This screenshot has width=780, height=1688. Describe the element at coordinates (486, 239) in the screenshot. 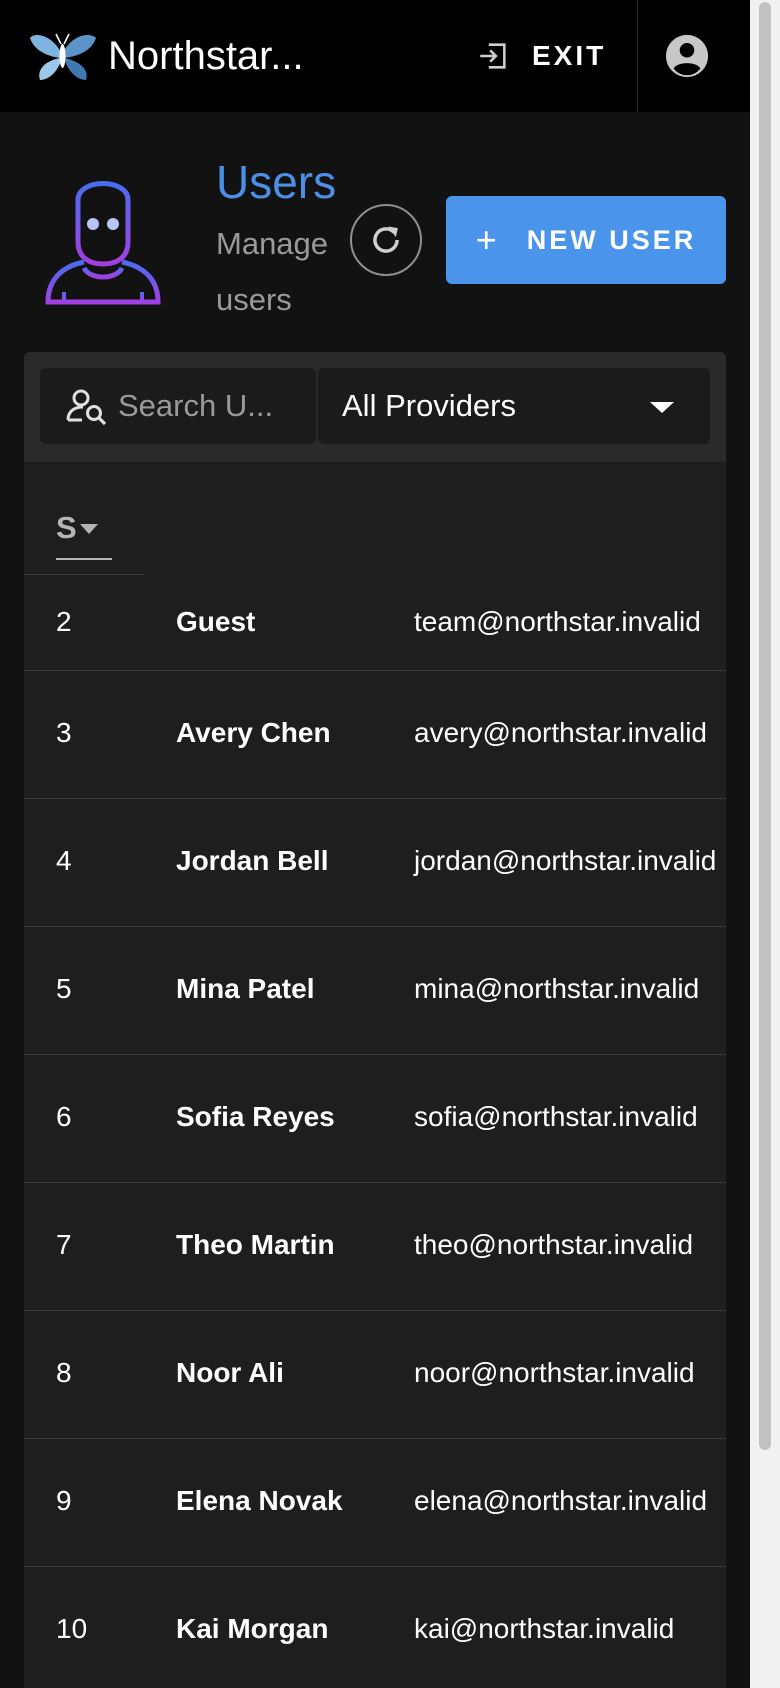

I see `plus-icon: +` at that location.